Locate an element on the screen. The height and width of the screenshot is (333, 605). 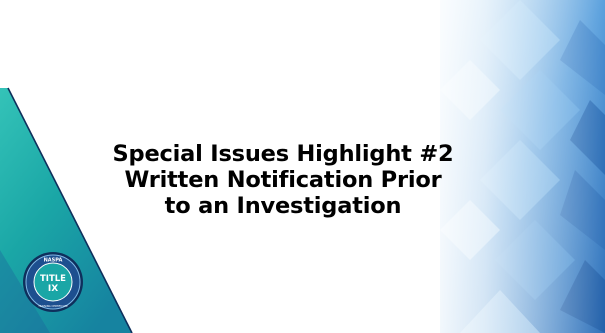
title-line-3: to an Investigation is located at coordinates (283, 206).